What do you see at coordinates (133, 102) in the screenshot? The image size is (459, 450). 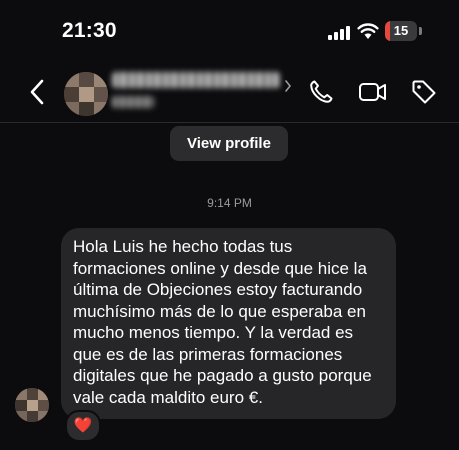 I see `contact-username-redacted` at bounding box center [133, 102].